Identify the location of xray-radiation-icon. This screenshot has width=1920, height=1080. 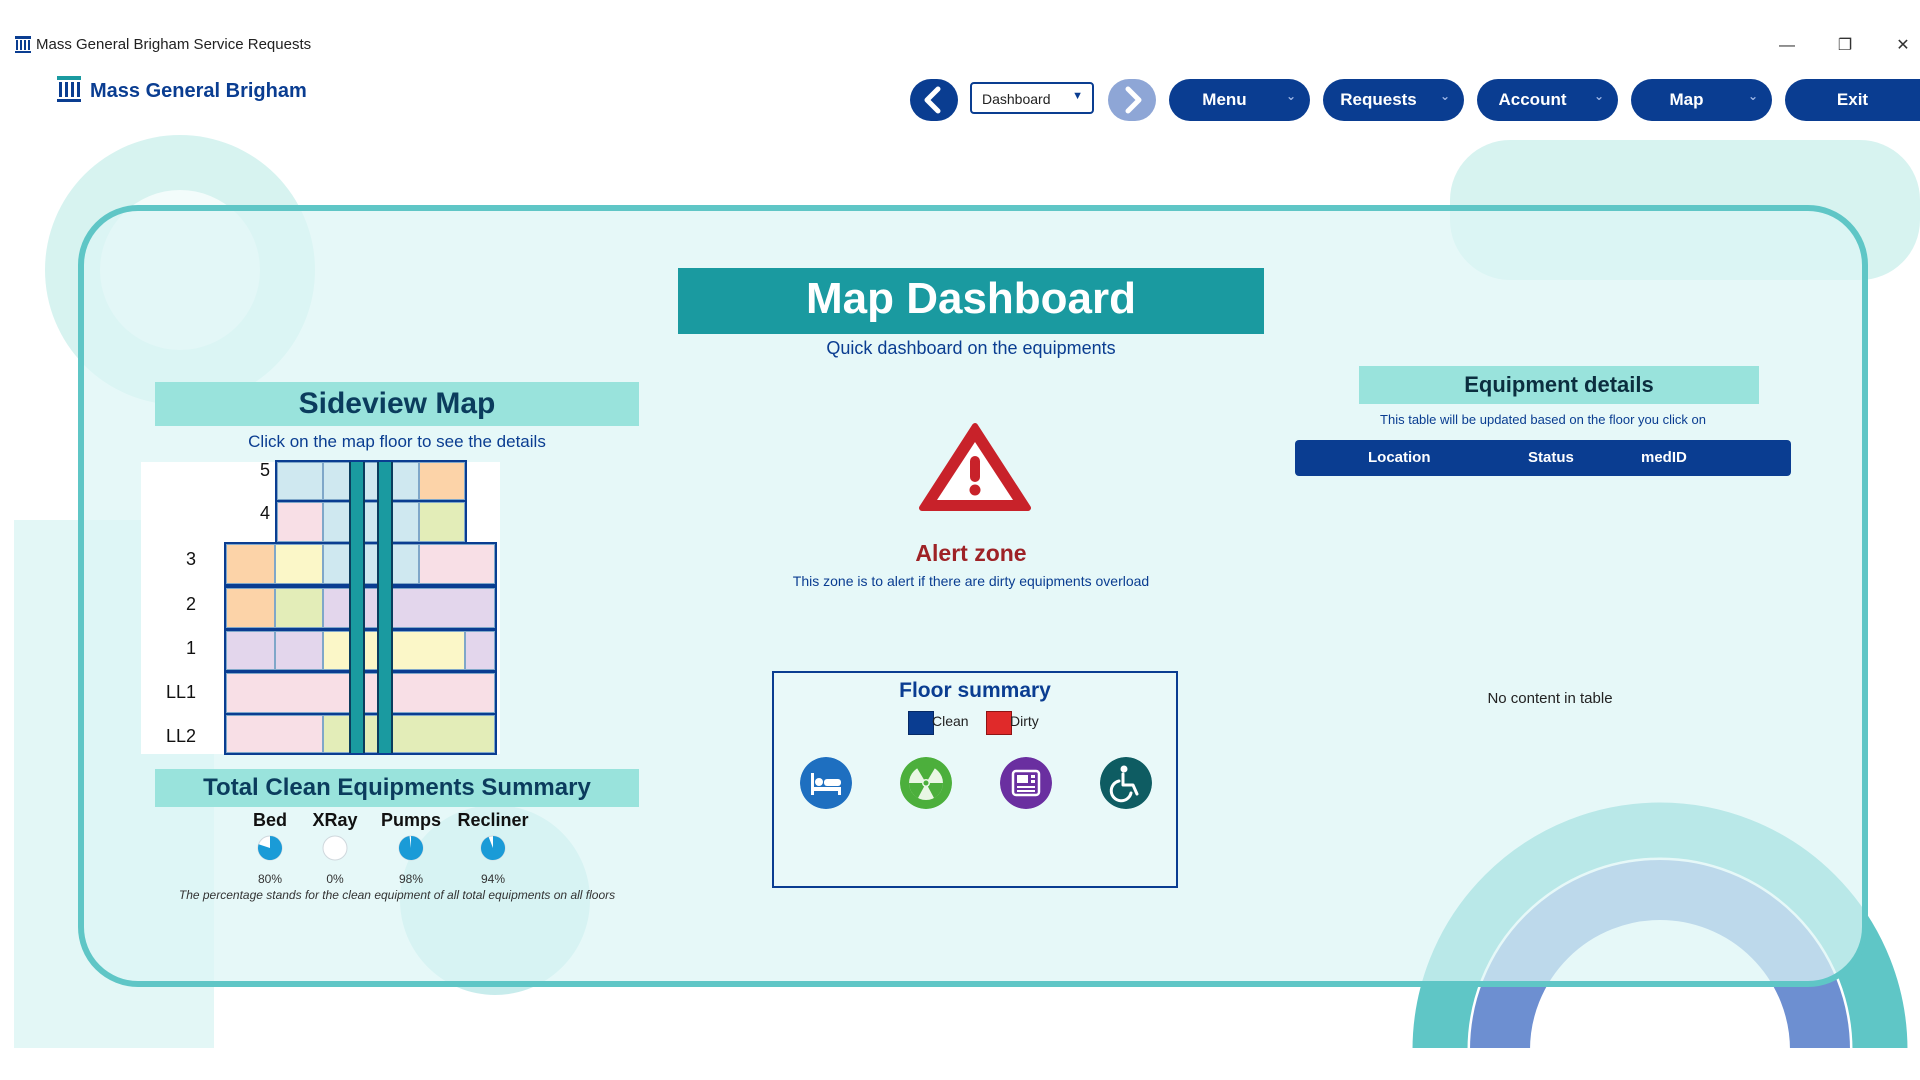
(926, 783).